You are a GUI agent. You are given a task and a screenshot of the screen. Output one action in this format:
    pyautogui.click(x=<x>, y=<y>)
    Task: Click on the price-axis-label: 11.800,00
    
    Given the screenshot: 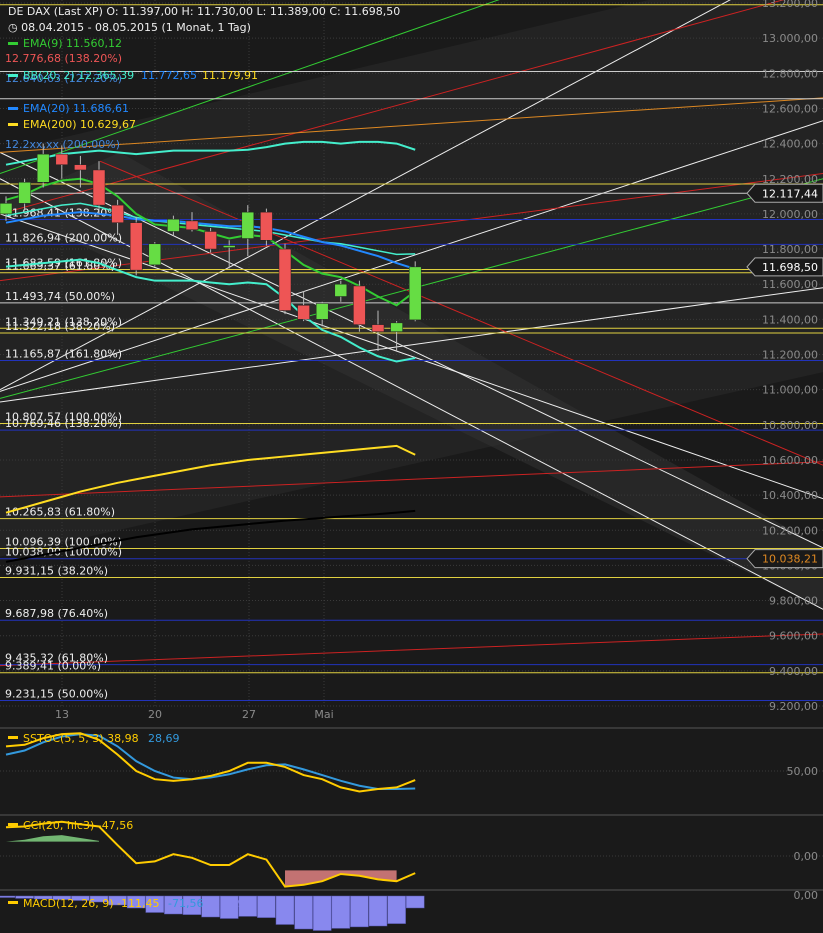 What is the action you would take?
    pyautogui.click(x=790, y=249)
    